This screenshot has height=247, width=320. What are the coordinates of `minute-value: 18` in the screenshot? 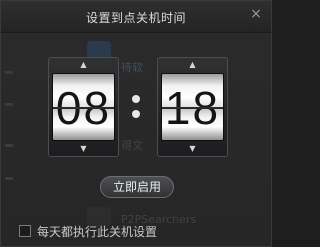 It's located at (192, 108).